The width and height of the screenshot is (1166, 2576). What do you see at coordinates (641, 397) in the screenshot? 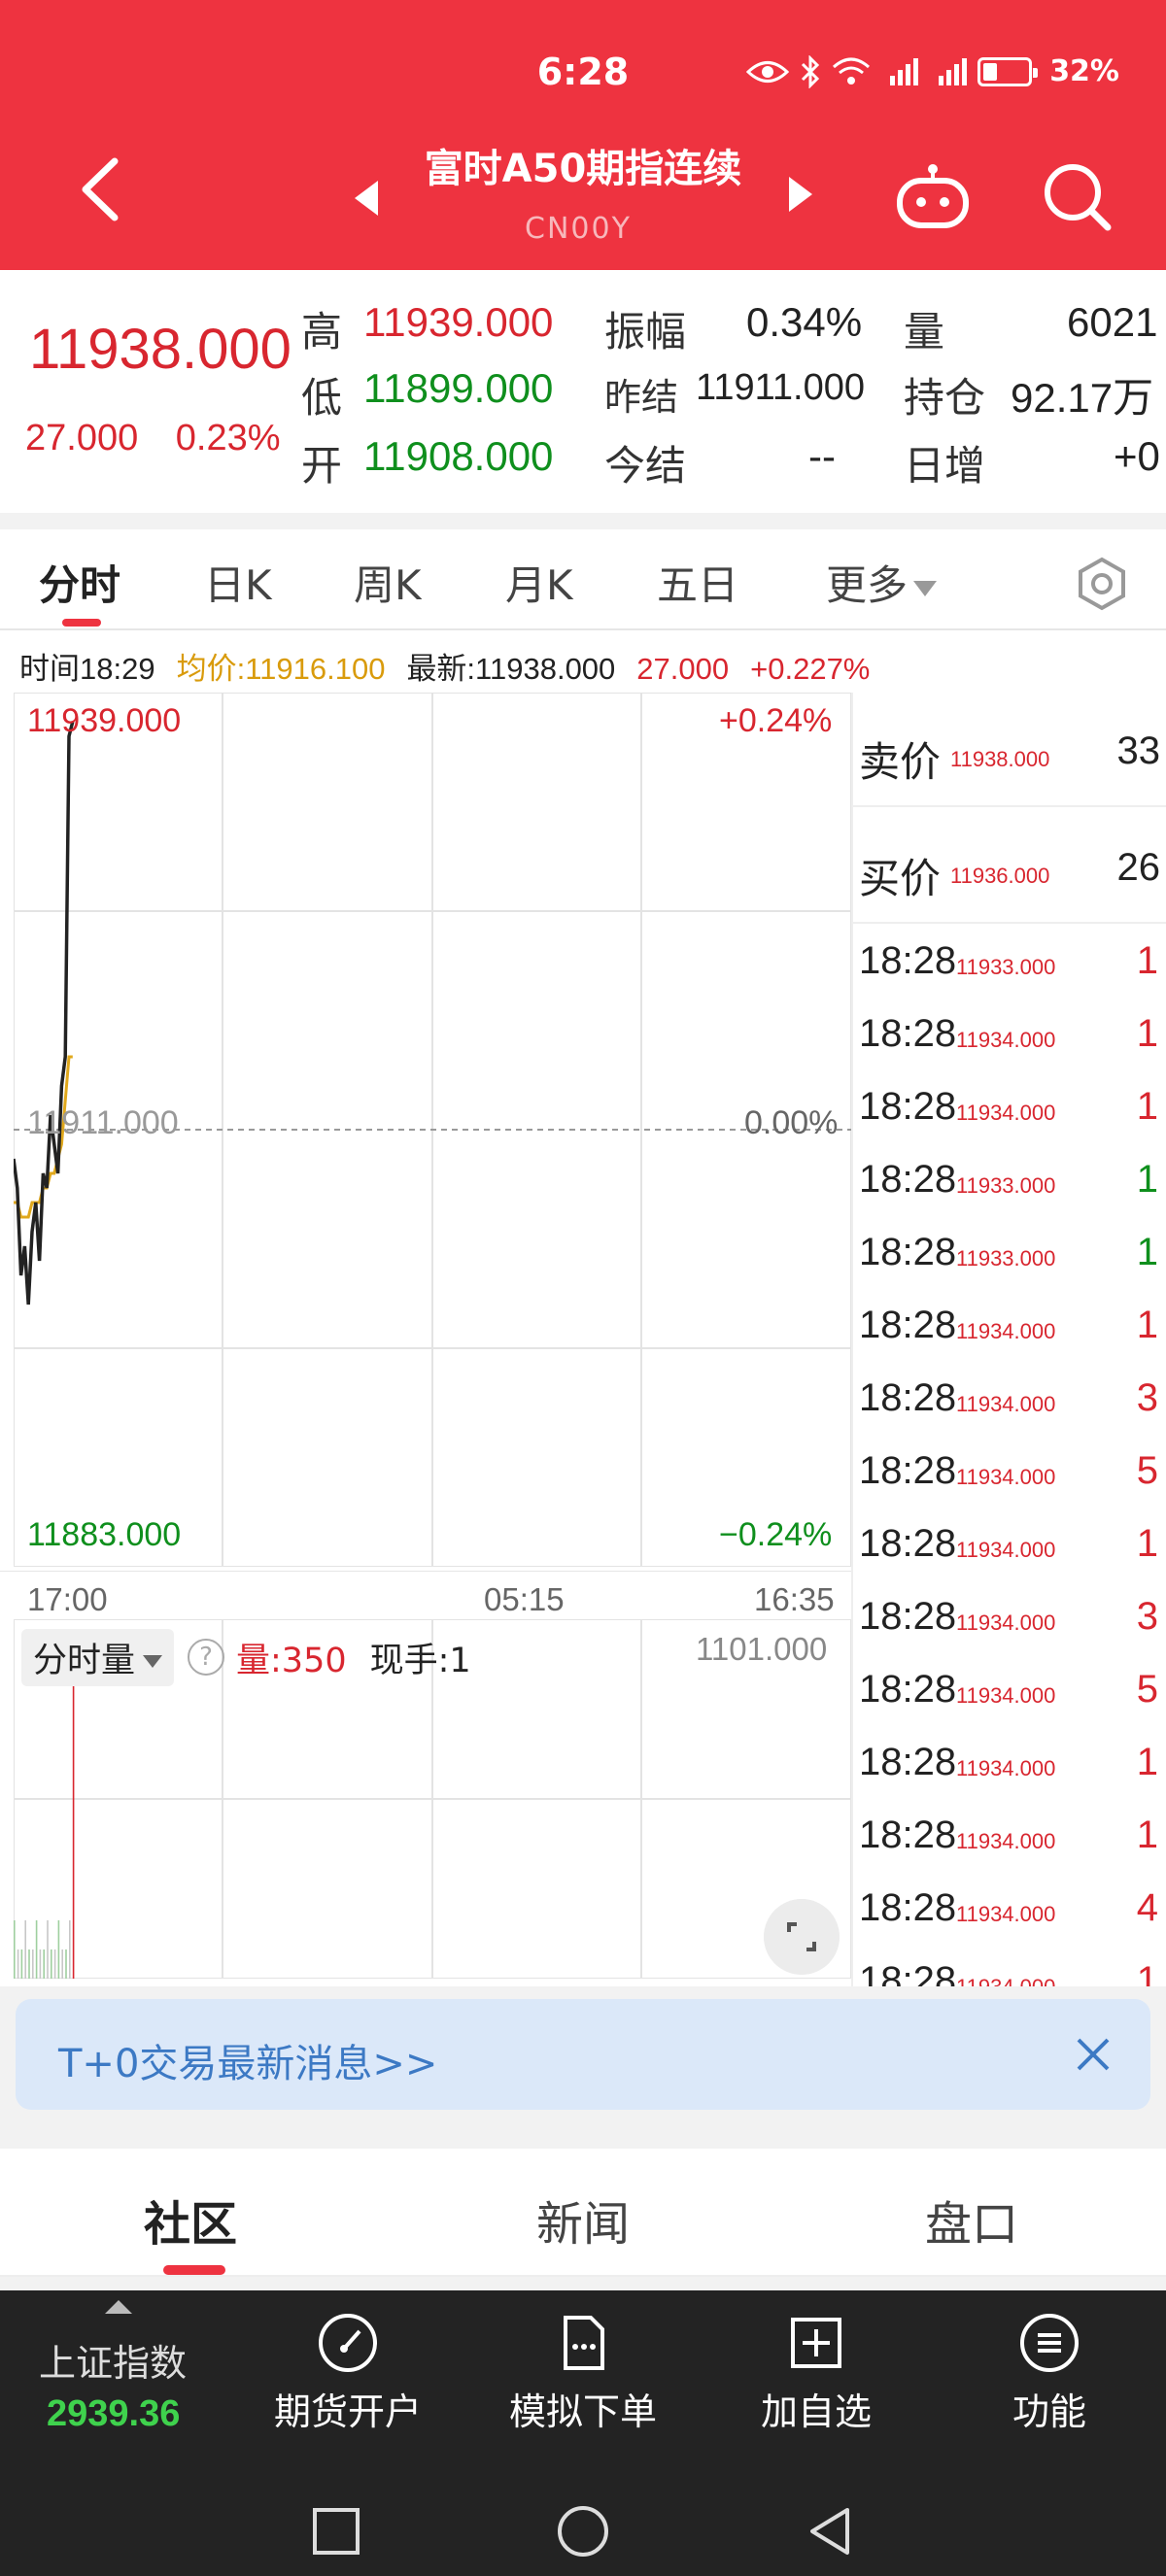
I see `prev-settle-label: 昨结` at bounding box center [641, 397].